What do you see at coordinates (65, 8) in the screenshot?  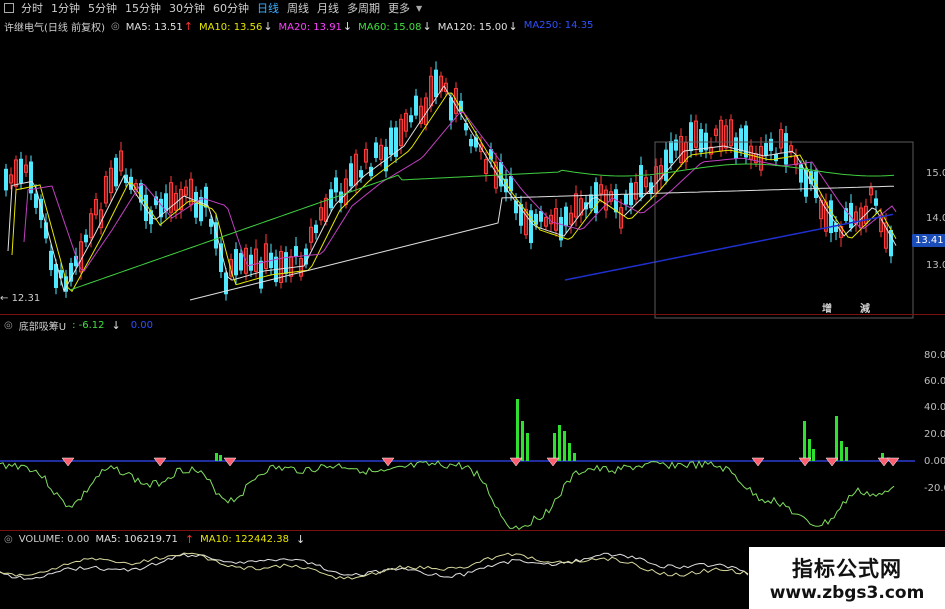 I see `tab-1: 1分钟` at bounding box center [65, 8].